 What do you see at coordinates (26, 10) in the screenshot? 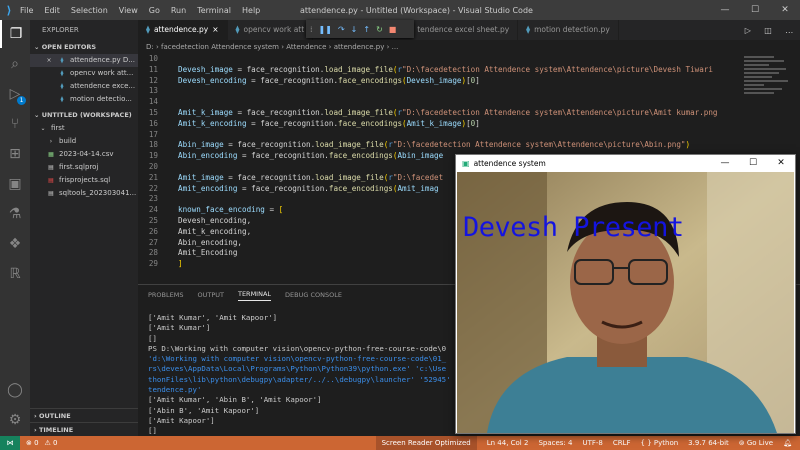
I see `menu-file: File` at bounding box center [26, 10].